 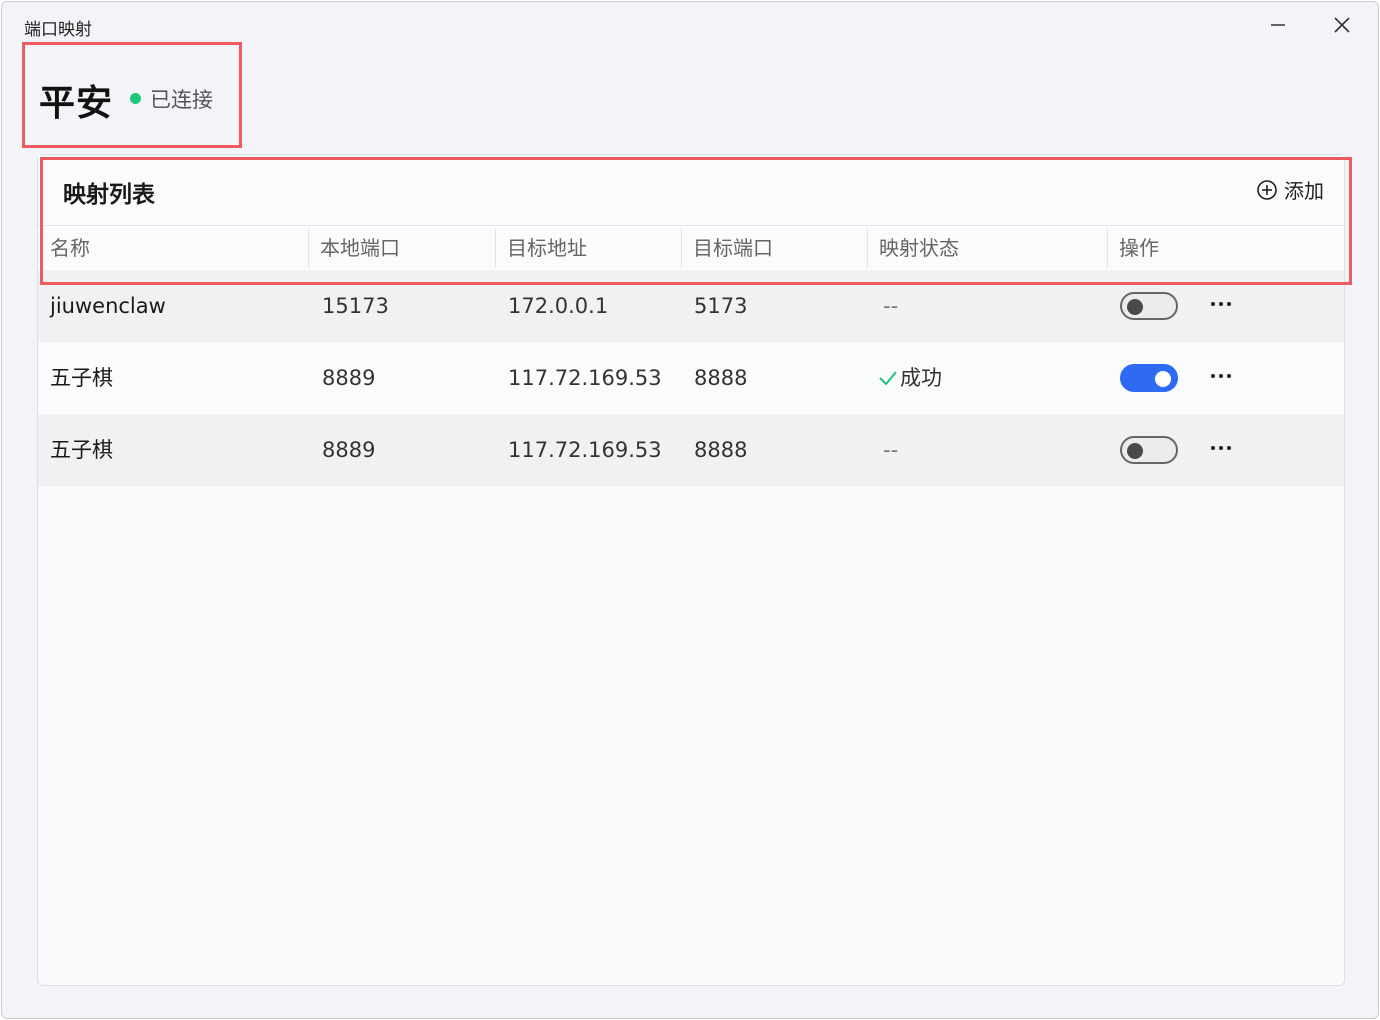 I want to click on close-button, so click(x=1342, y=25).